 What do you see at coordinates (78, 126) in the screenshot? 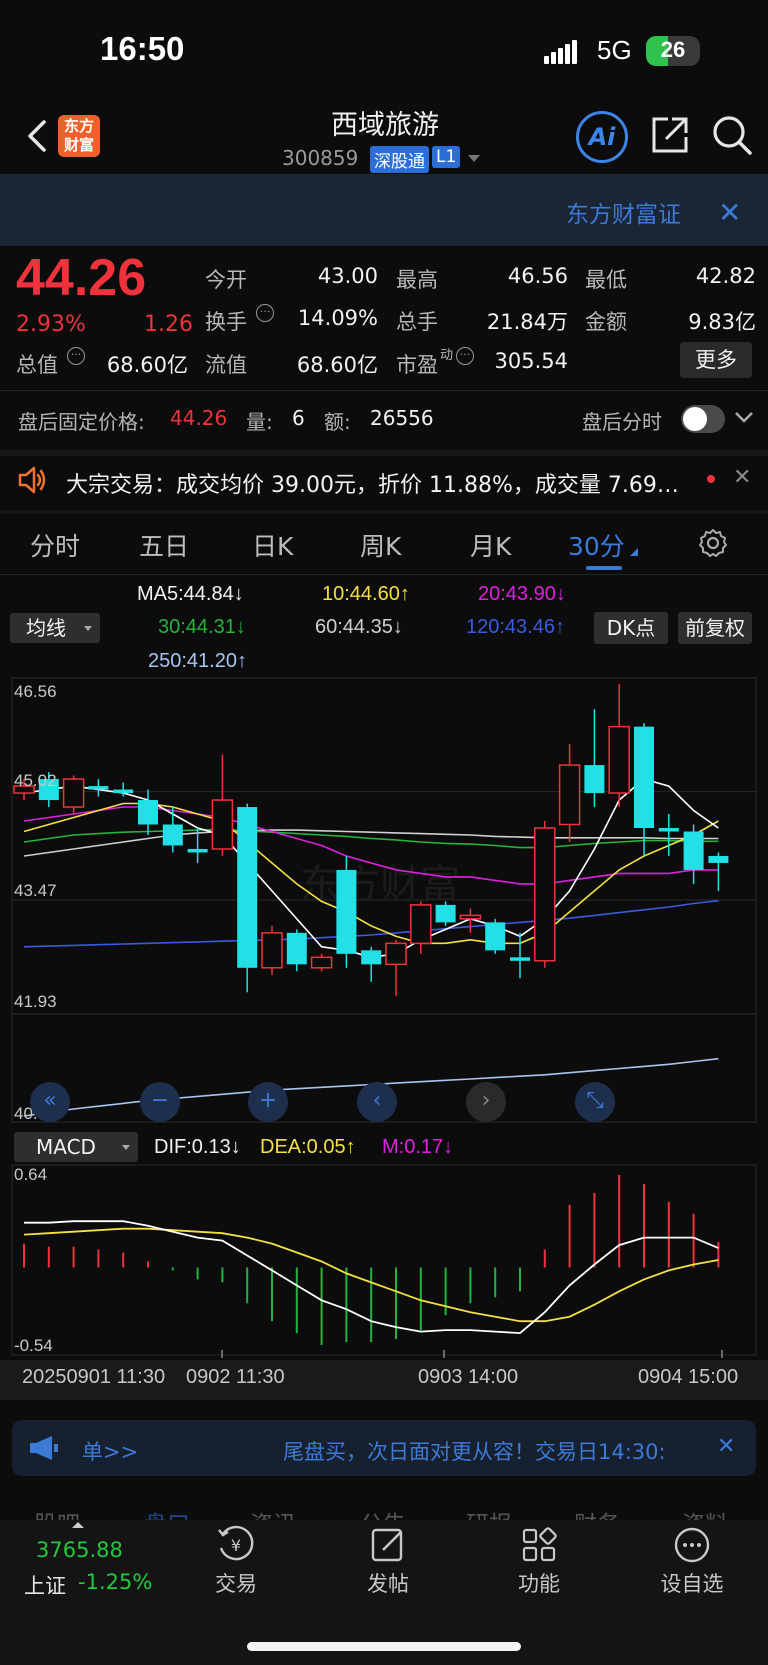
I see `logo-line-1: 东方` at bounding box center [78, 126].